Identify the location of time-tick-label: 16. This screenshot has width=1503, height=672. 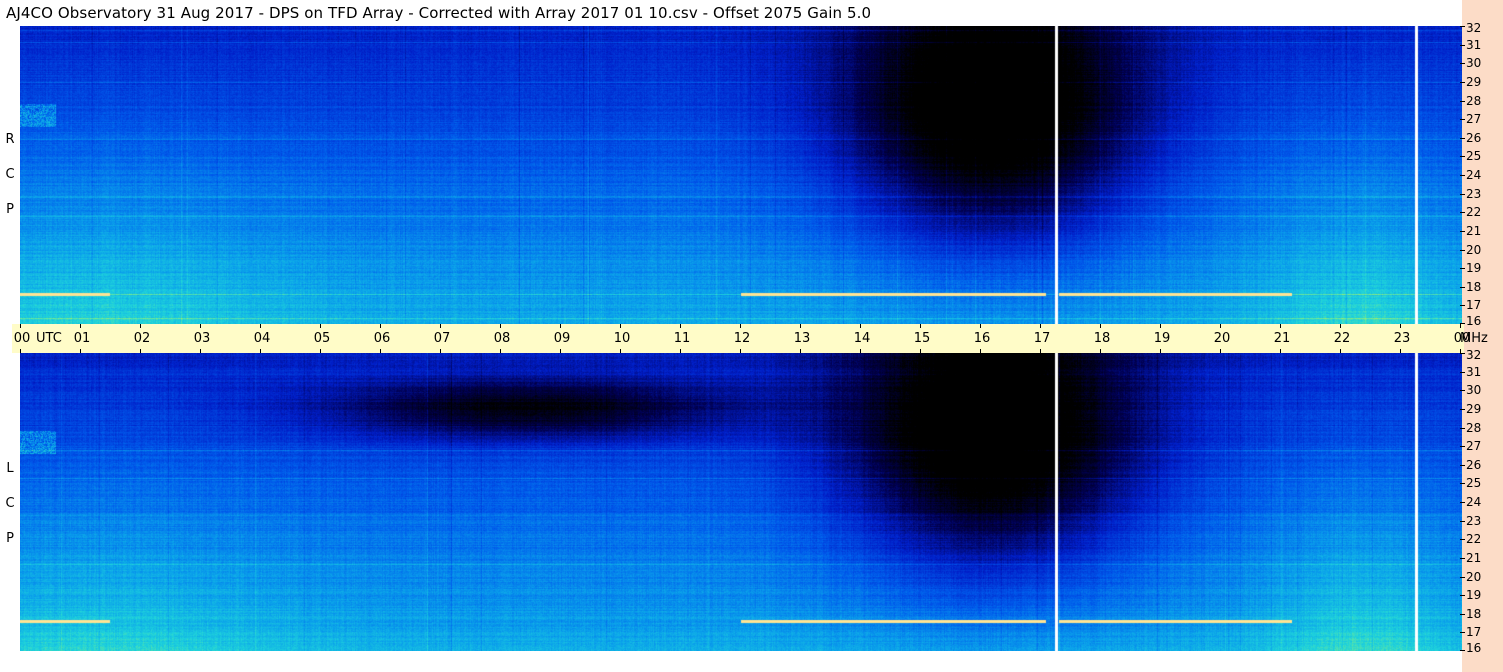
(982, 338).